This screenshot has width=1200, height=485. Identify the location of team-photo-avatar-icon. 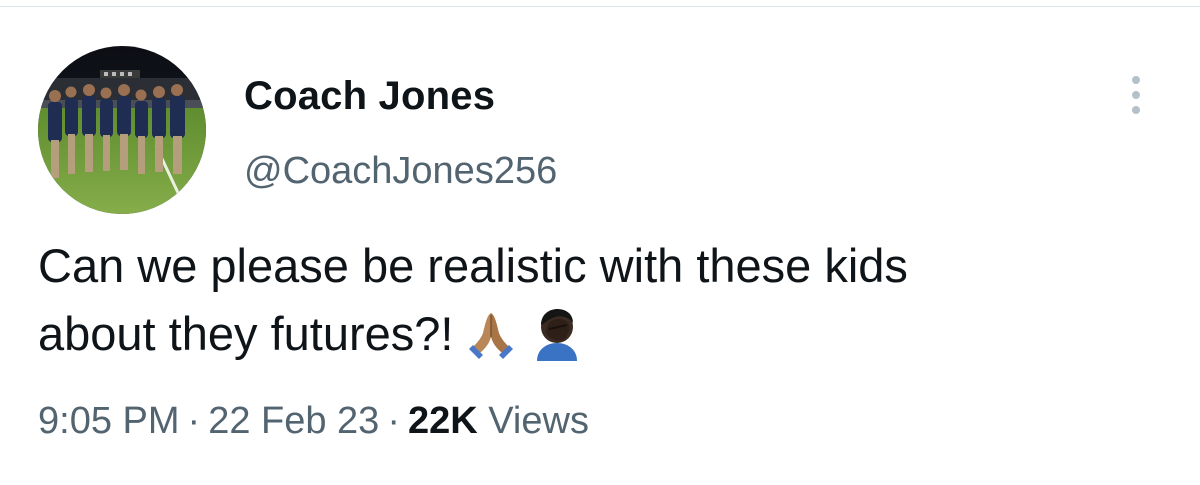
(122, 130).